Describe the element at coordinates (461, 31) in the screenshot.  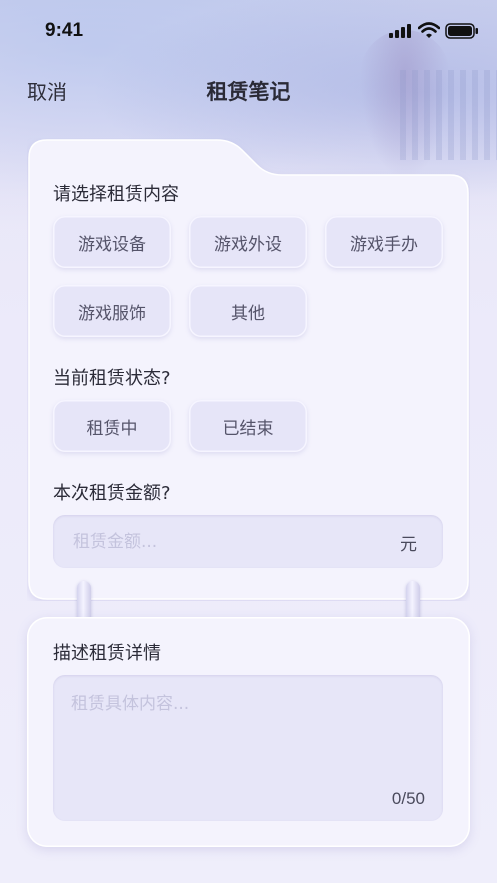
I see `battery-icon` at that location.